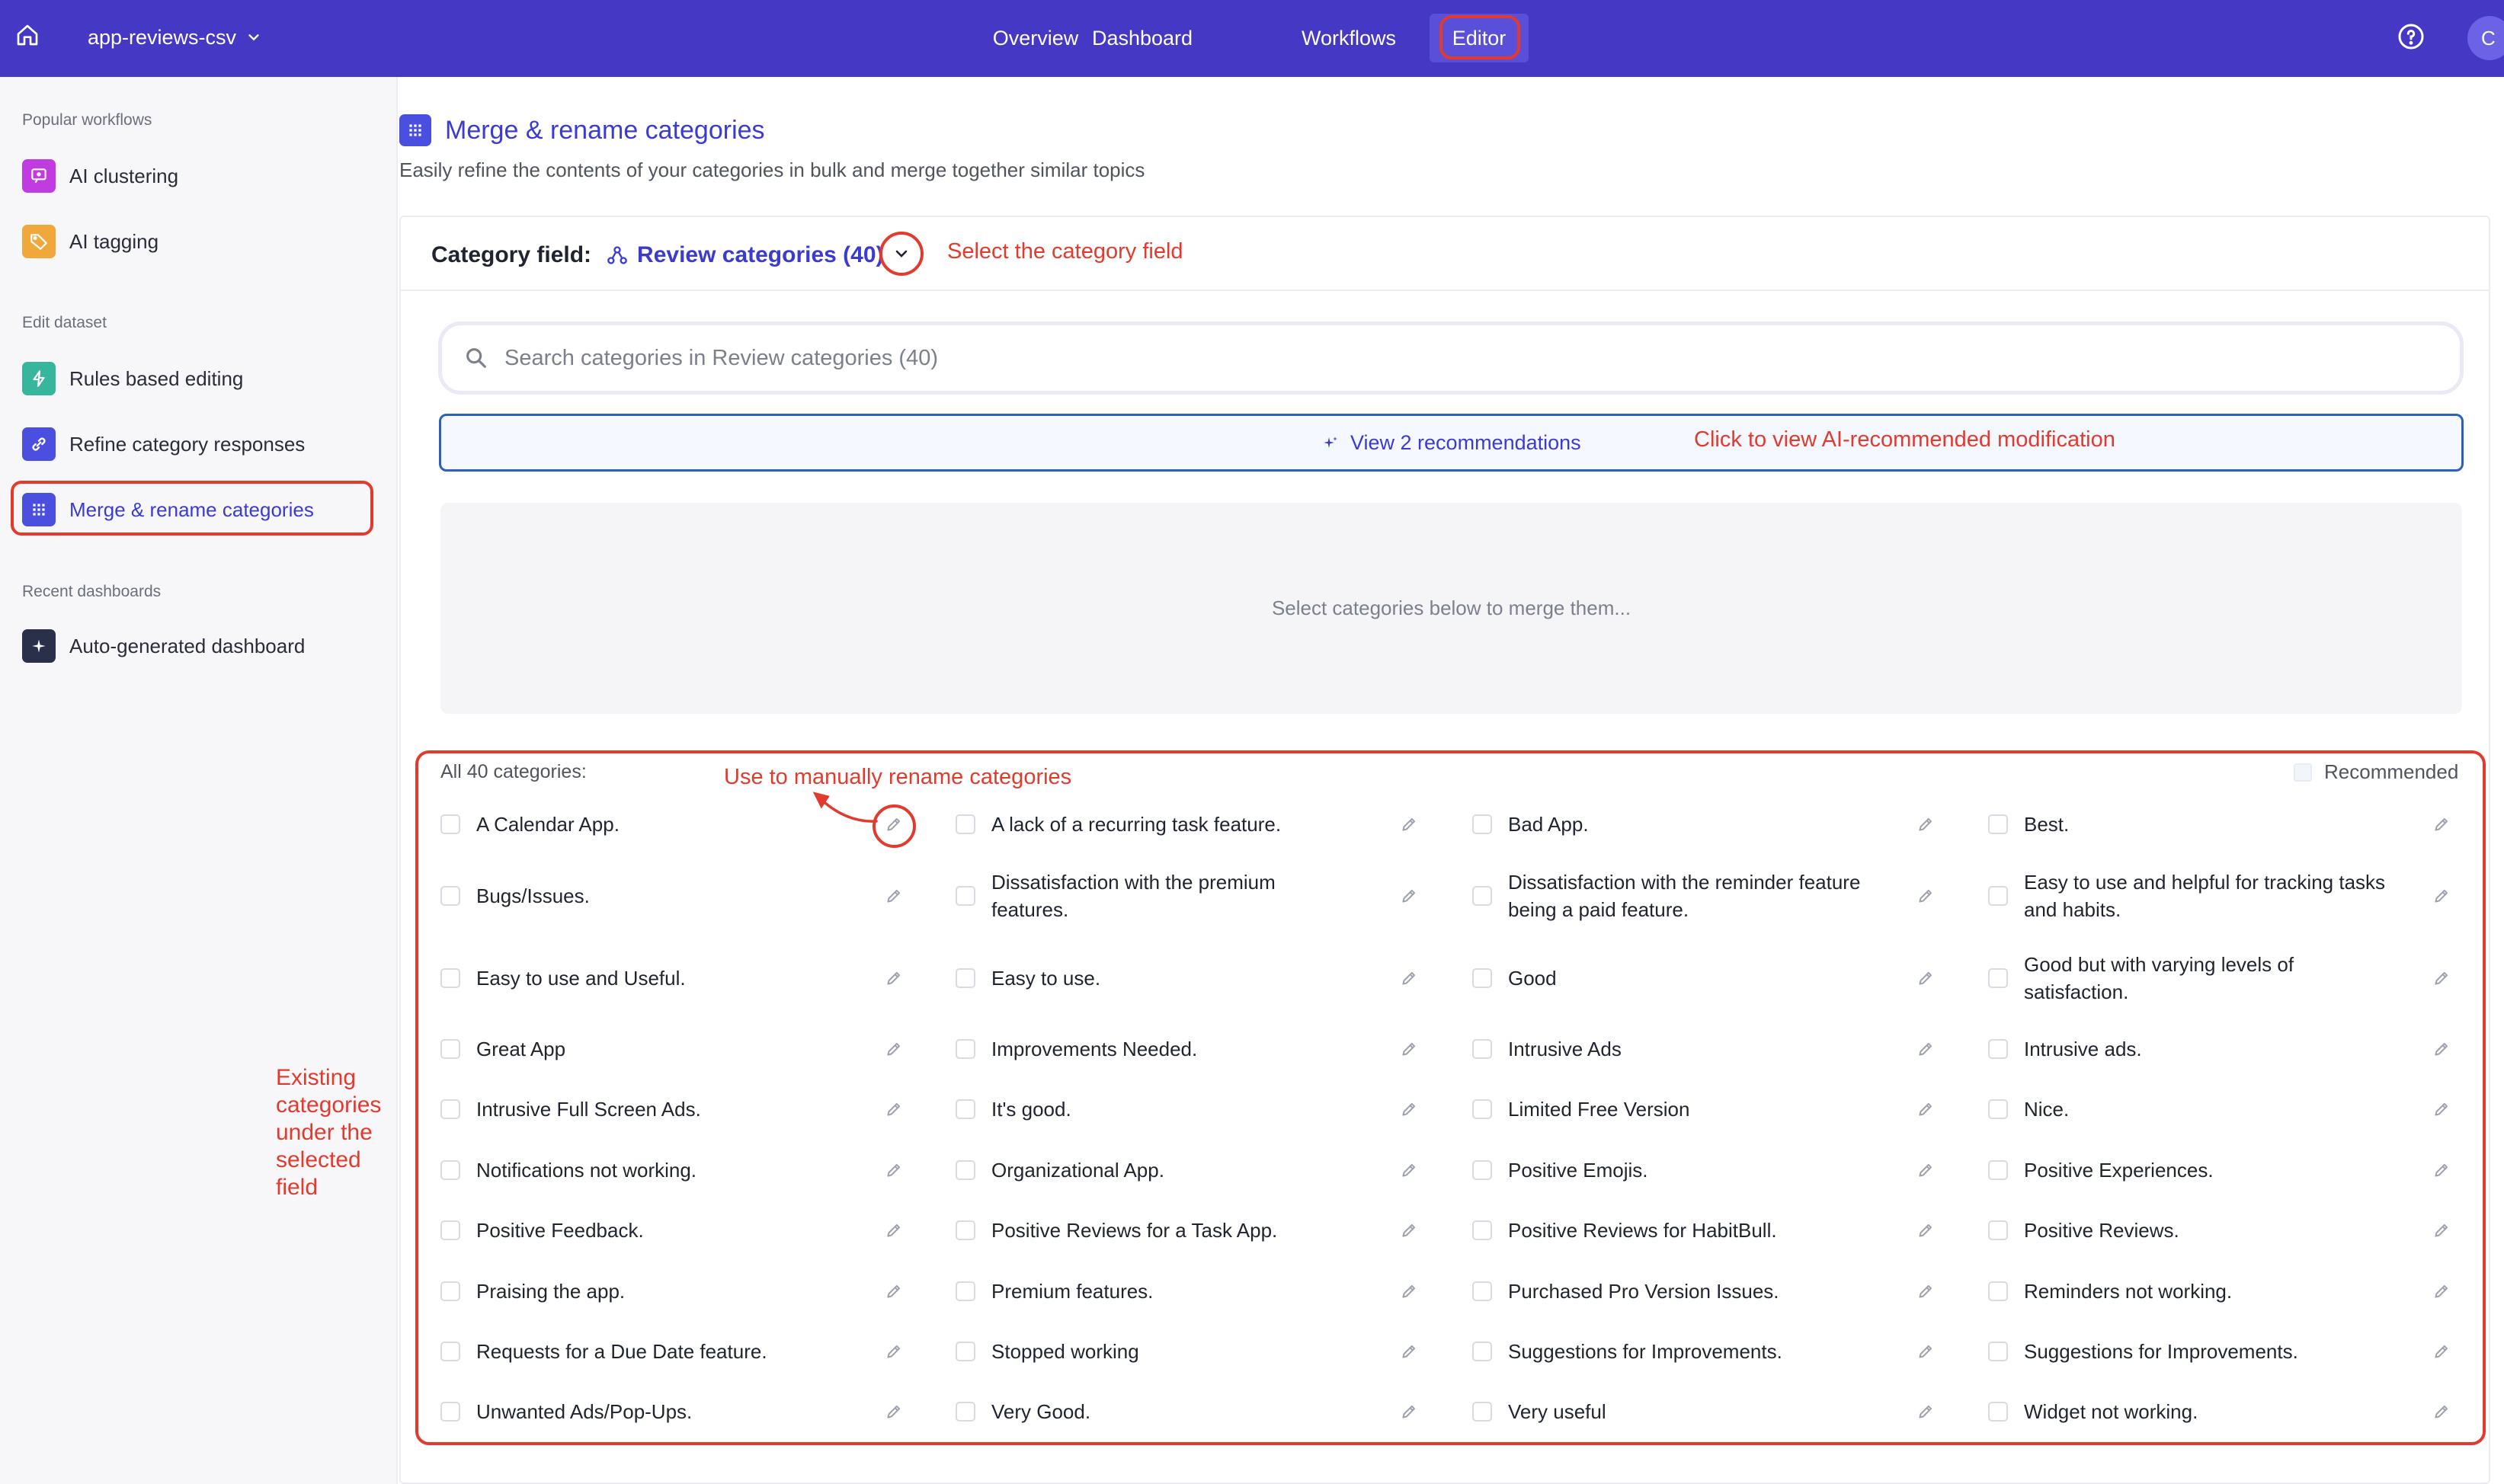 This screenshot has height=1484, width=2504. I want to click on search-box, so click(1451, 358).